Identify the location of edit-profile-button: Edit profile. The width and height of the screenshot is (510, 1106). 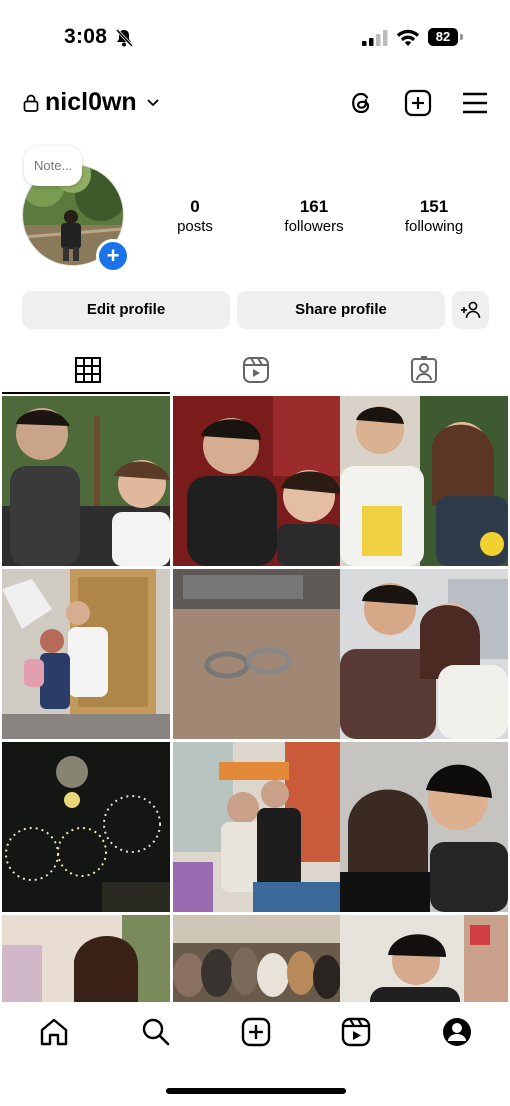
(126, 310).